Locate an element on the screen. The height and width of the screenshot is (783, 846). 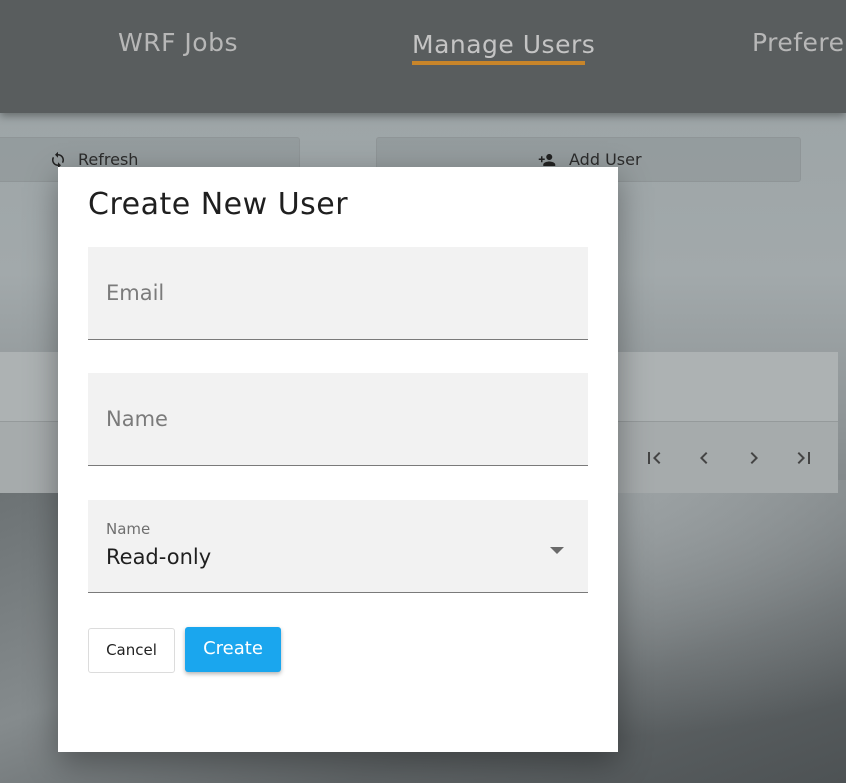
email-field-container is located at coordinates (338, 293).